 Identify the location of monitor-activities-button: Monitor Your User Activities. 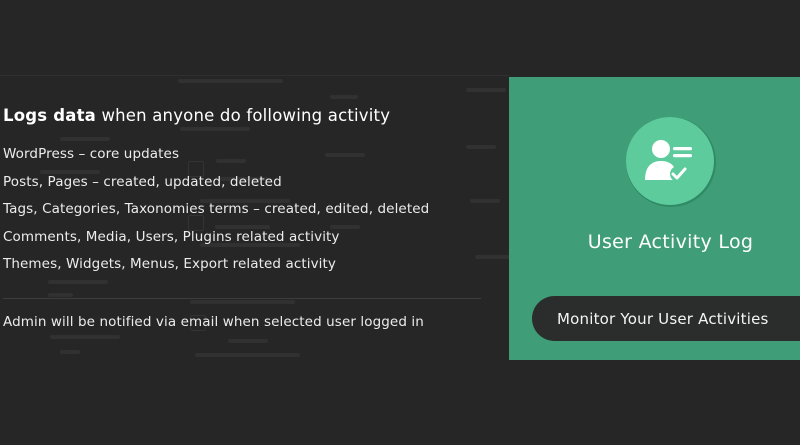
(665, 318).